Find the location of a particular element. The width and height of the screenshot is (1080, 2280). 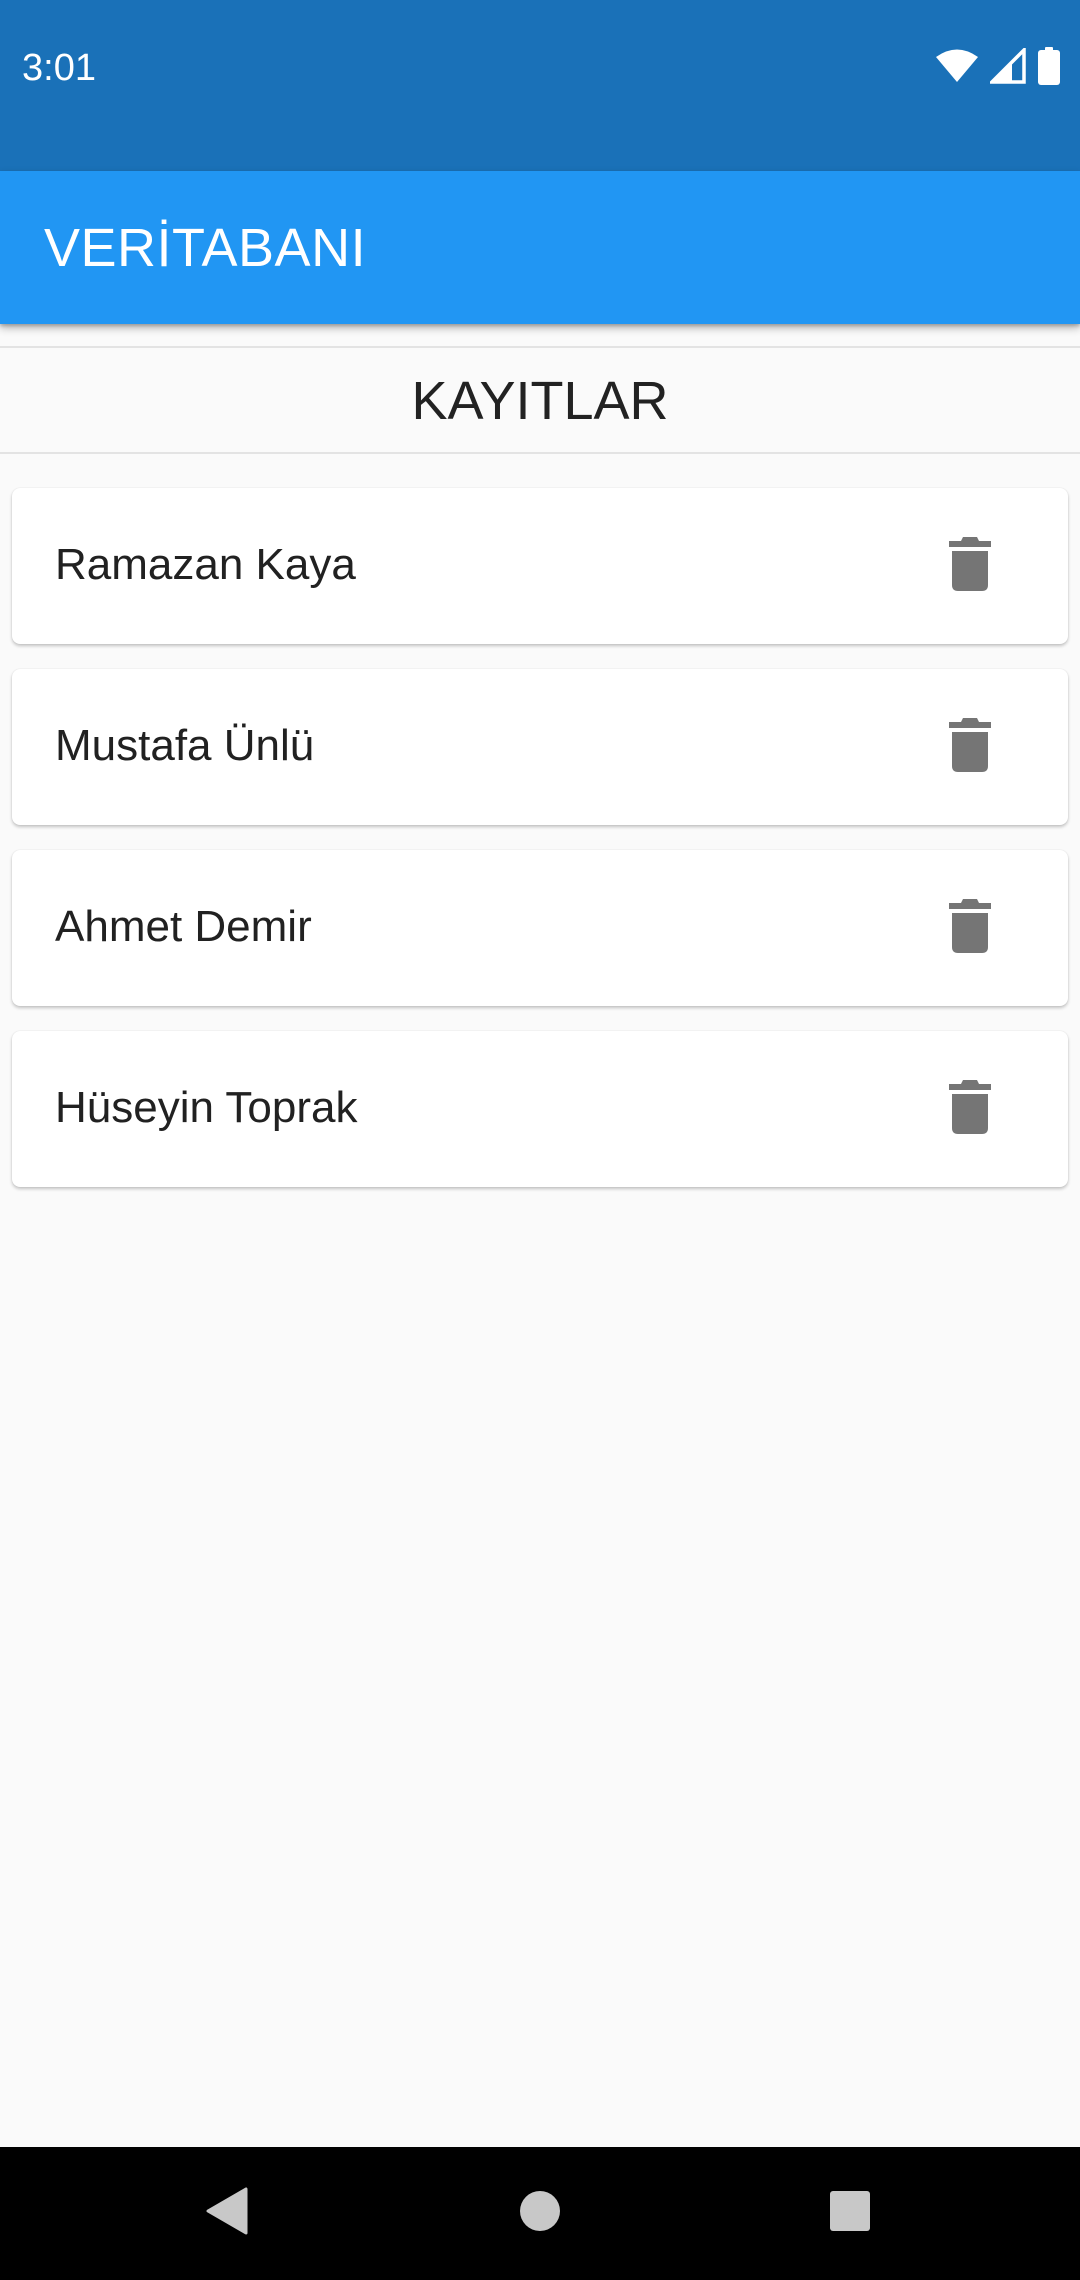

battery-icon is located at coordinates (1049, 68).